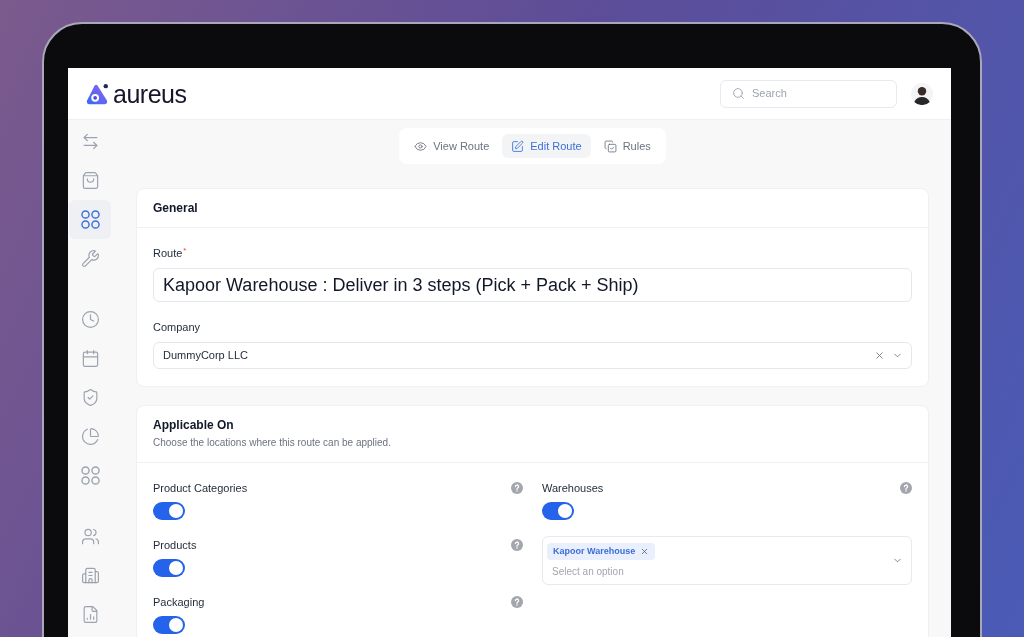  I want to click on clock-icon, so click(90, 319).